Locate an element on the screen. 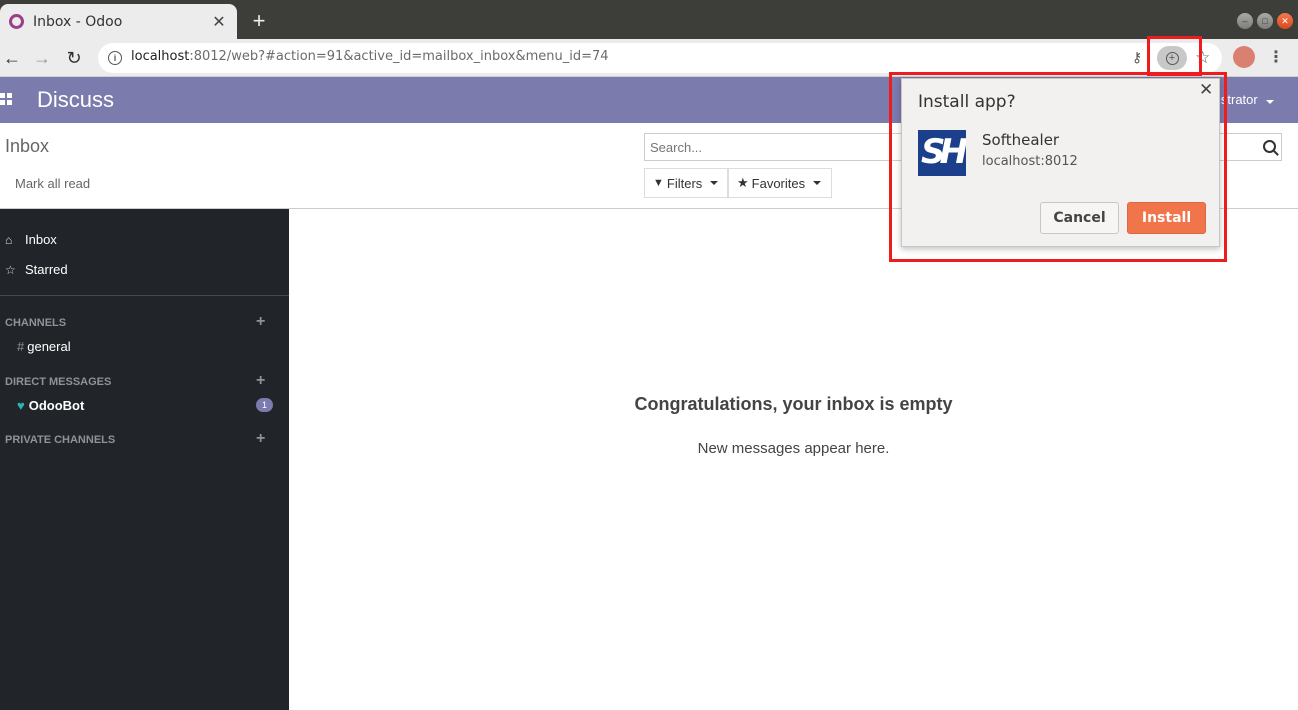 This screenshot has height=710, width=1298. sidebar-divider is located at coordinates (144, 295).